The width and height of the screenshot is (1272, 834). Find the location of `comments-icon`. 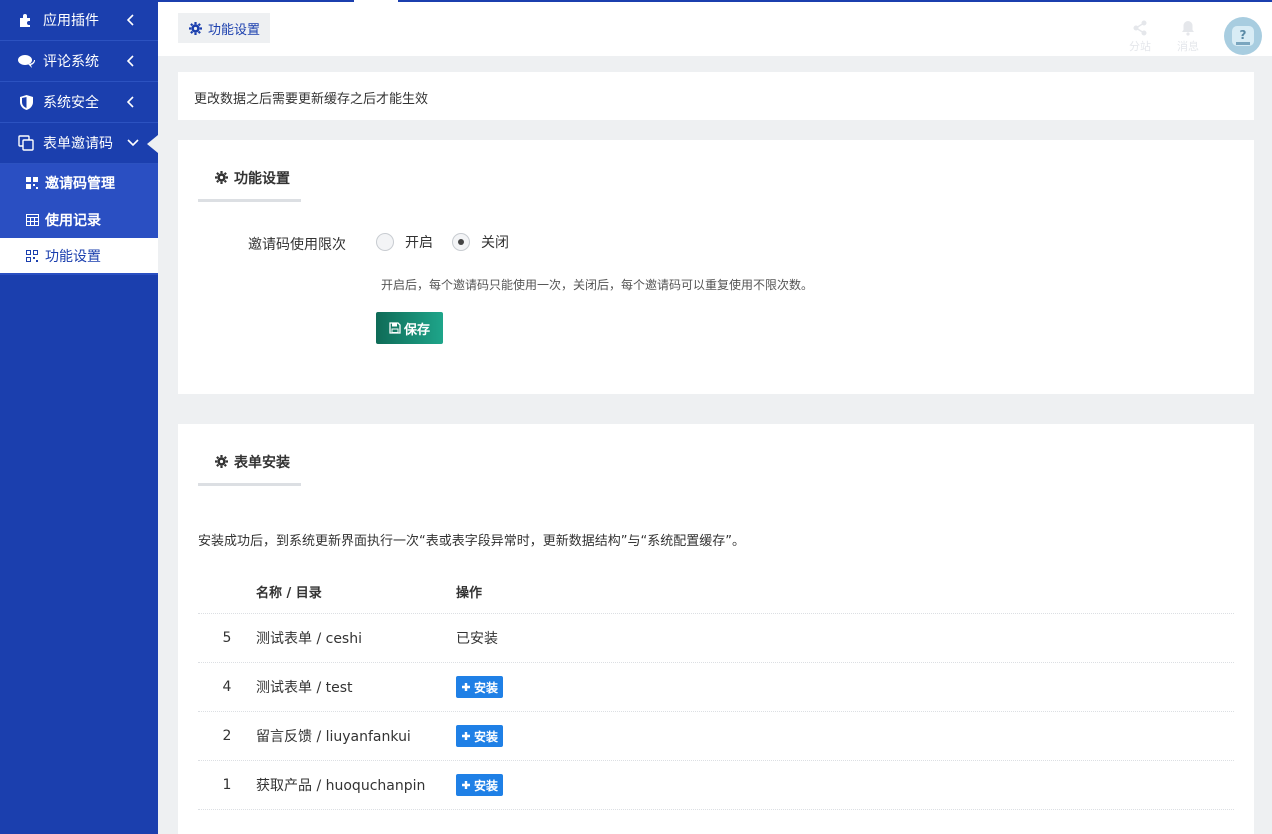

comments-icon is located at coordinates (26, 61).